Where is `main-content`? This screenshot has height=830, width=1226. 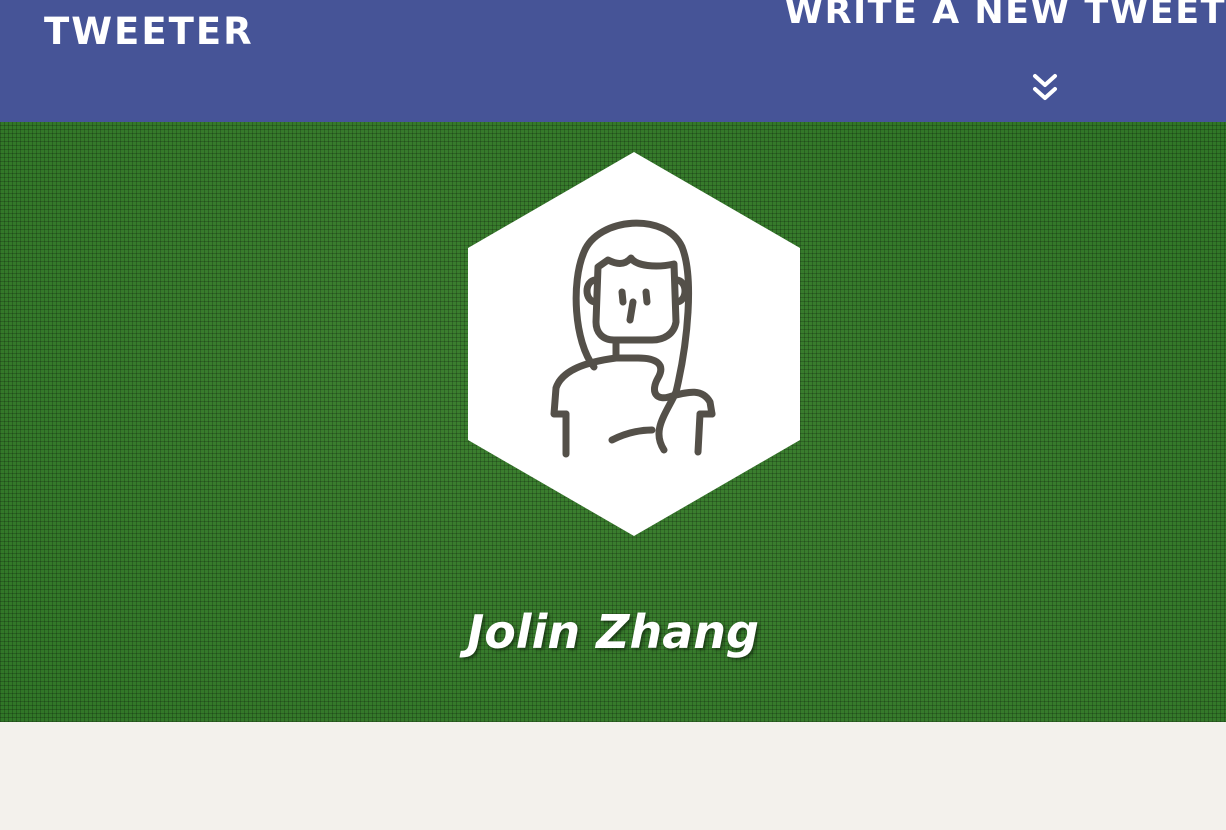 main-content is located at coordinates (613, 776).